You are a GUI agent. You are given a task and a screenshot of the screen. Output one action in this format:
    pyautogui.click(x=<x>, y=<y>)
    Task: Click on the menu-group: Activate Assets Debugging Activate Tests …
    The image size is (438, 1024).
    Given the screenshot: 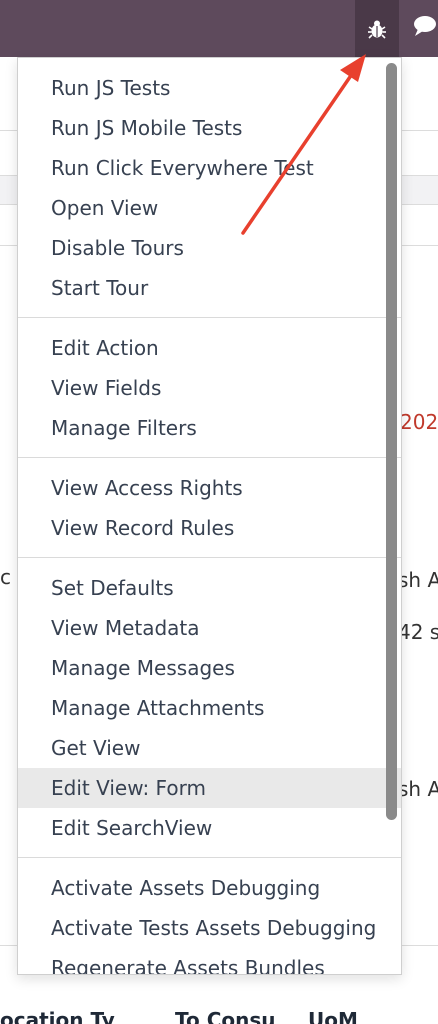 What is the action you would take?
    pyautogui.click(x=209, y=916)
    